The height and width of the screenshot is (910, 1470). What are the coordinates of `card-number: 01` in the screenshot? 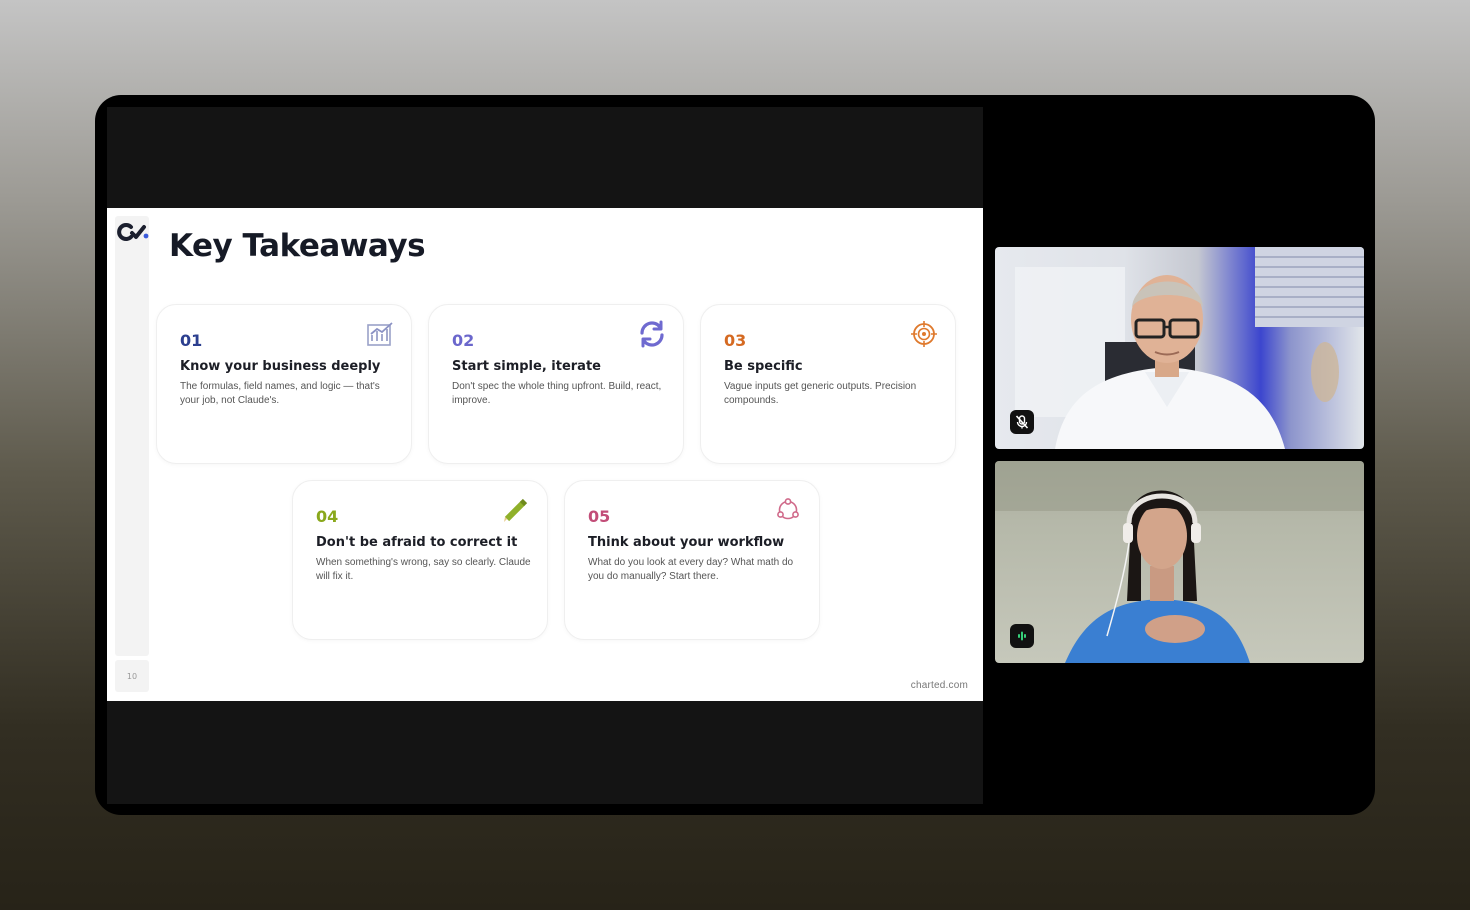 It's located at (191, 340).